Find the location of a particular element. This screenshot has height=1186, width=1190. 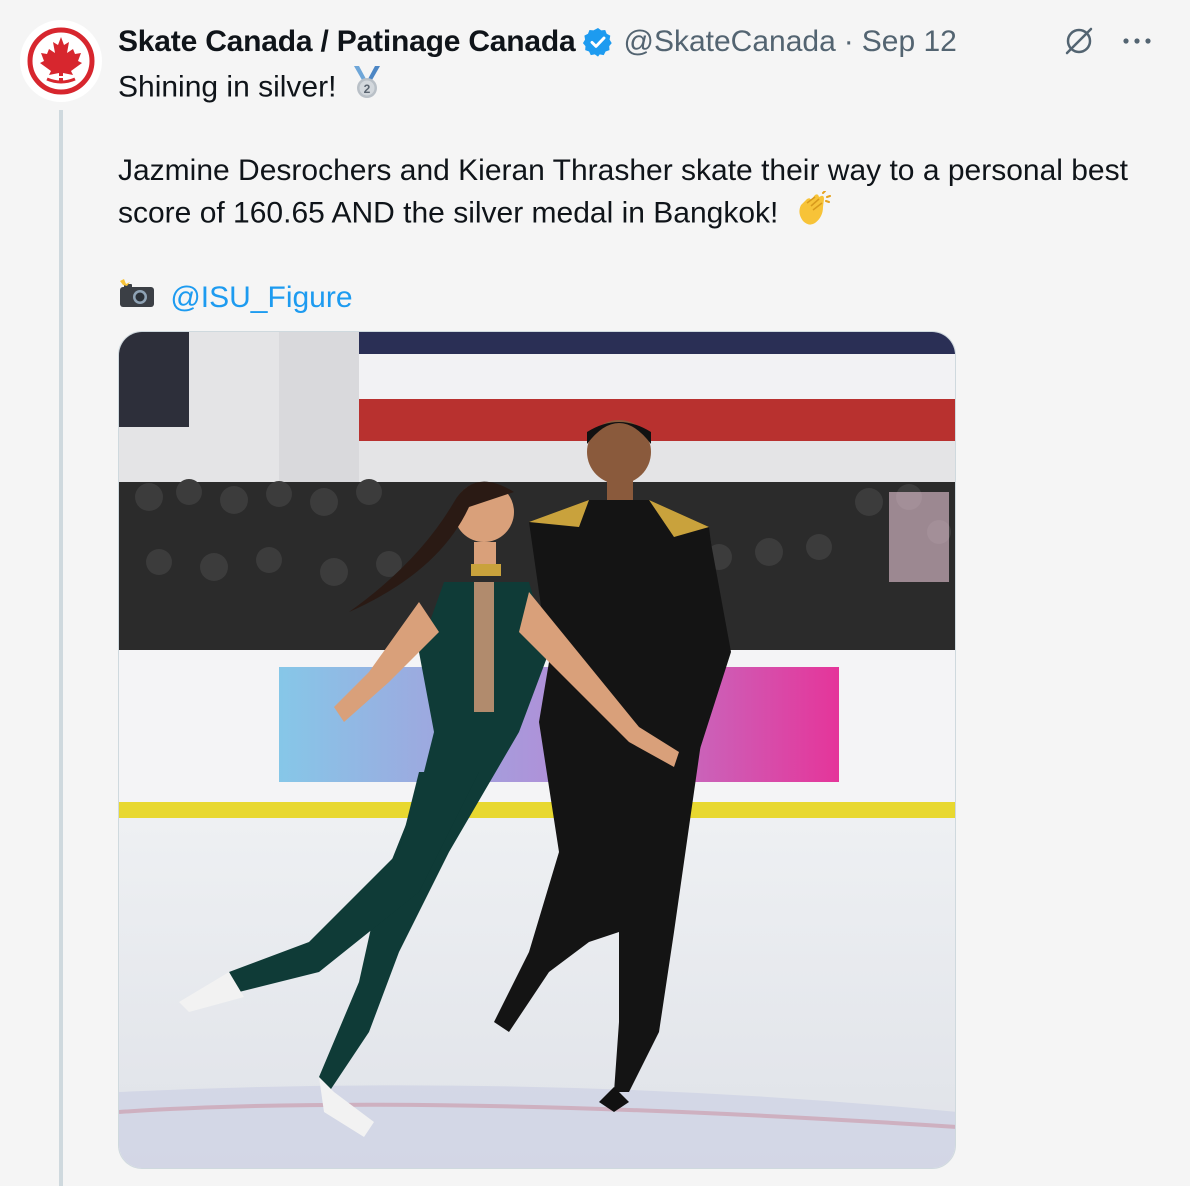

maple-leaf-logo-icon is located at coordinates (61, 61).